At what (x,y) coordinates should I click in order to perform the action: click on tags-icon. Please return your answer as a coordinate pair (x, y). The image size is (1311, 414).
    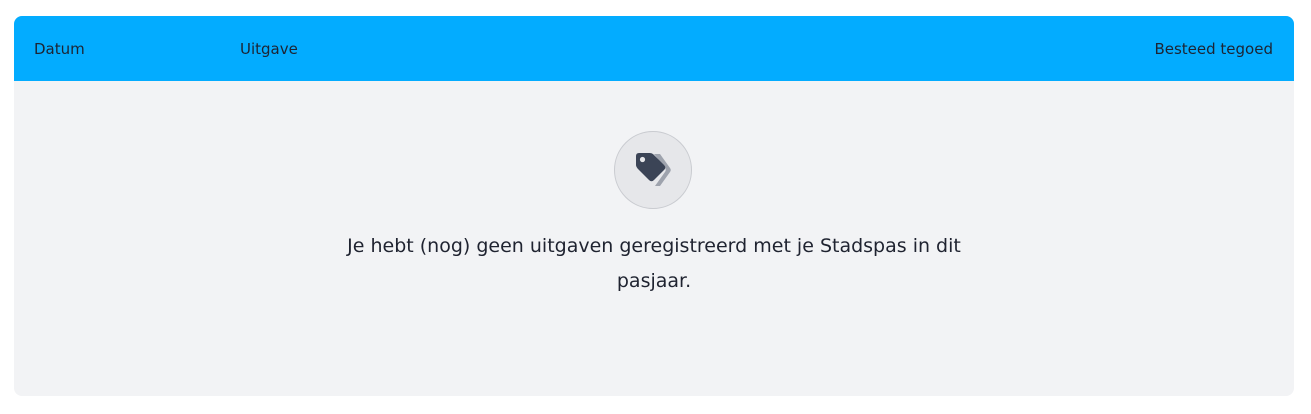
    Looking at the image, I should click on (653, 169).